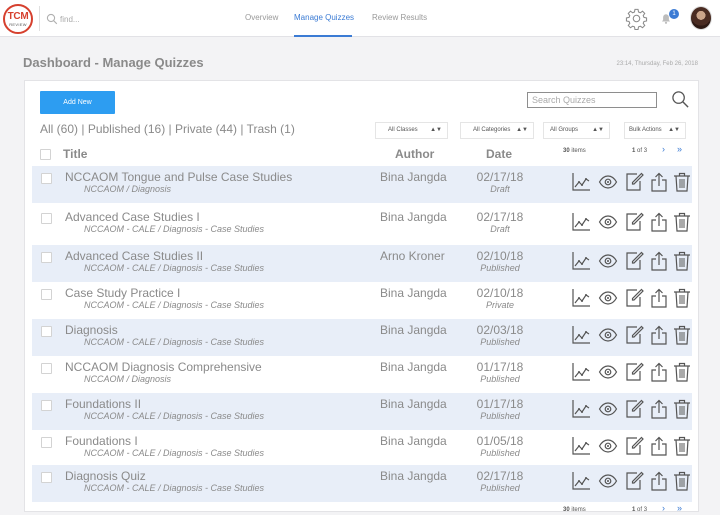 The height and width of the screenshot is (515, 720). What do you see at coordinates (499, 154) in the screenshot?
I see `column-header-date: Date` at bounding box center [499, 154].